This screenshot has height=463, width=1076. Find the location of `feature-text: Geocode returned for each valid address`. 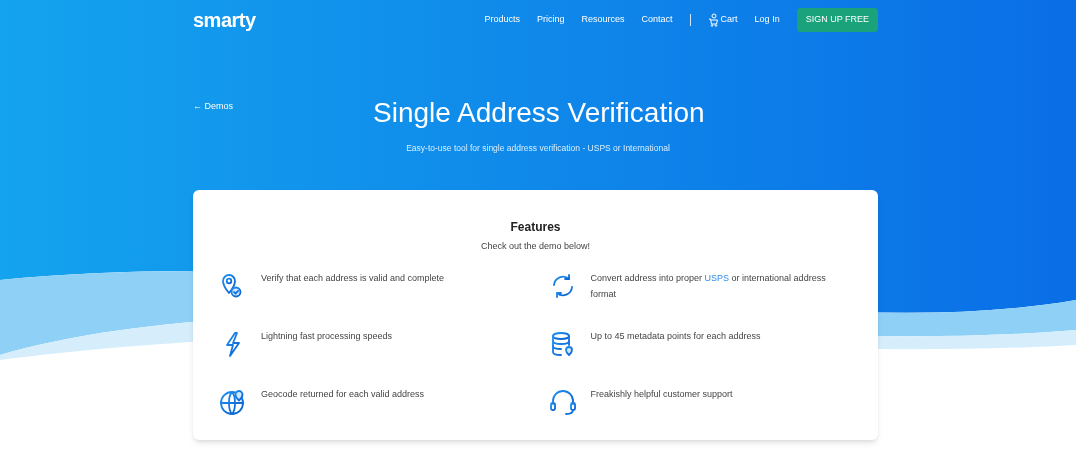

feature-text: Geocode returned for each valid address is located at coordinates (343, 394).